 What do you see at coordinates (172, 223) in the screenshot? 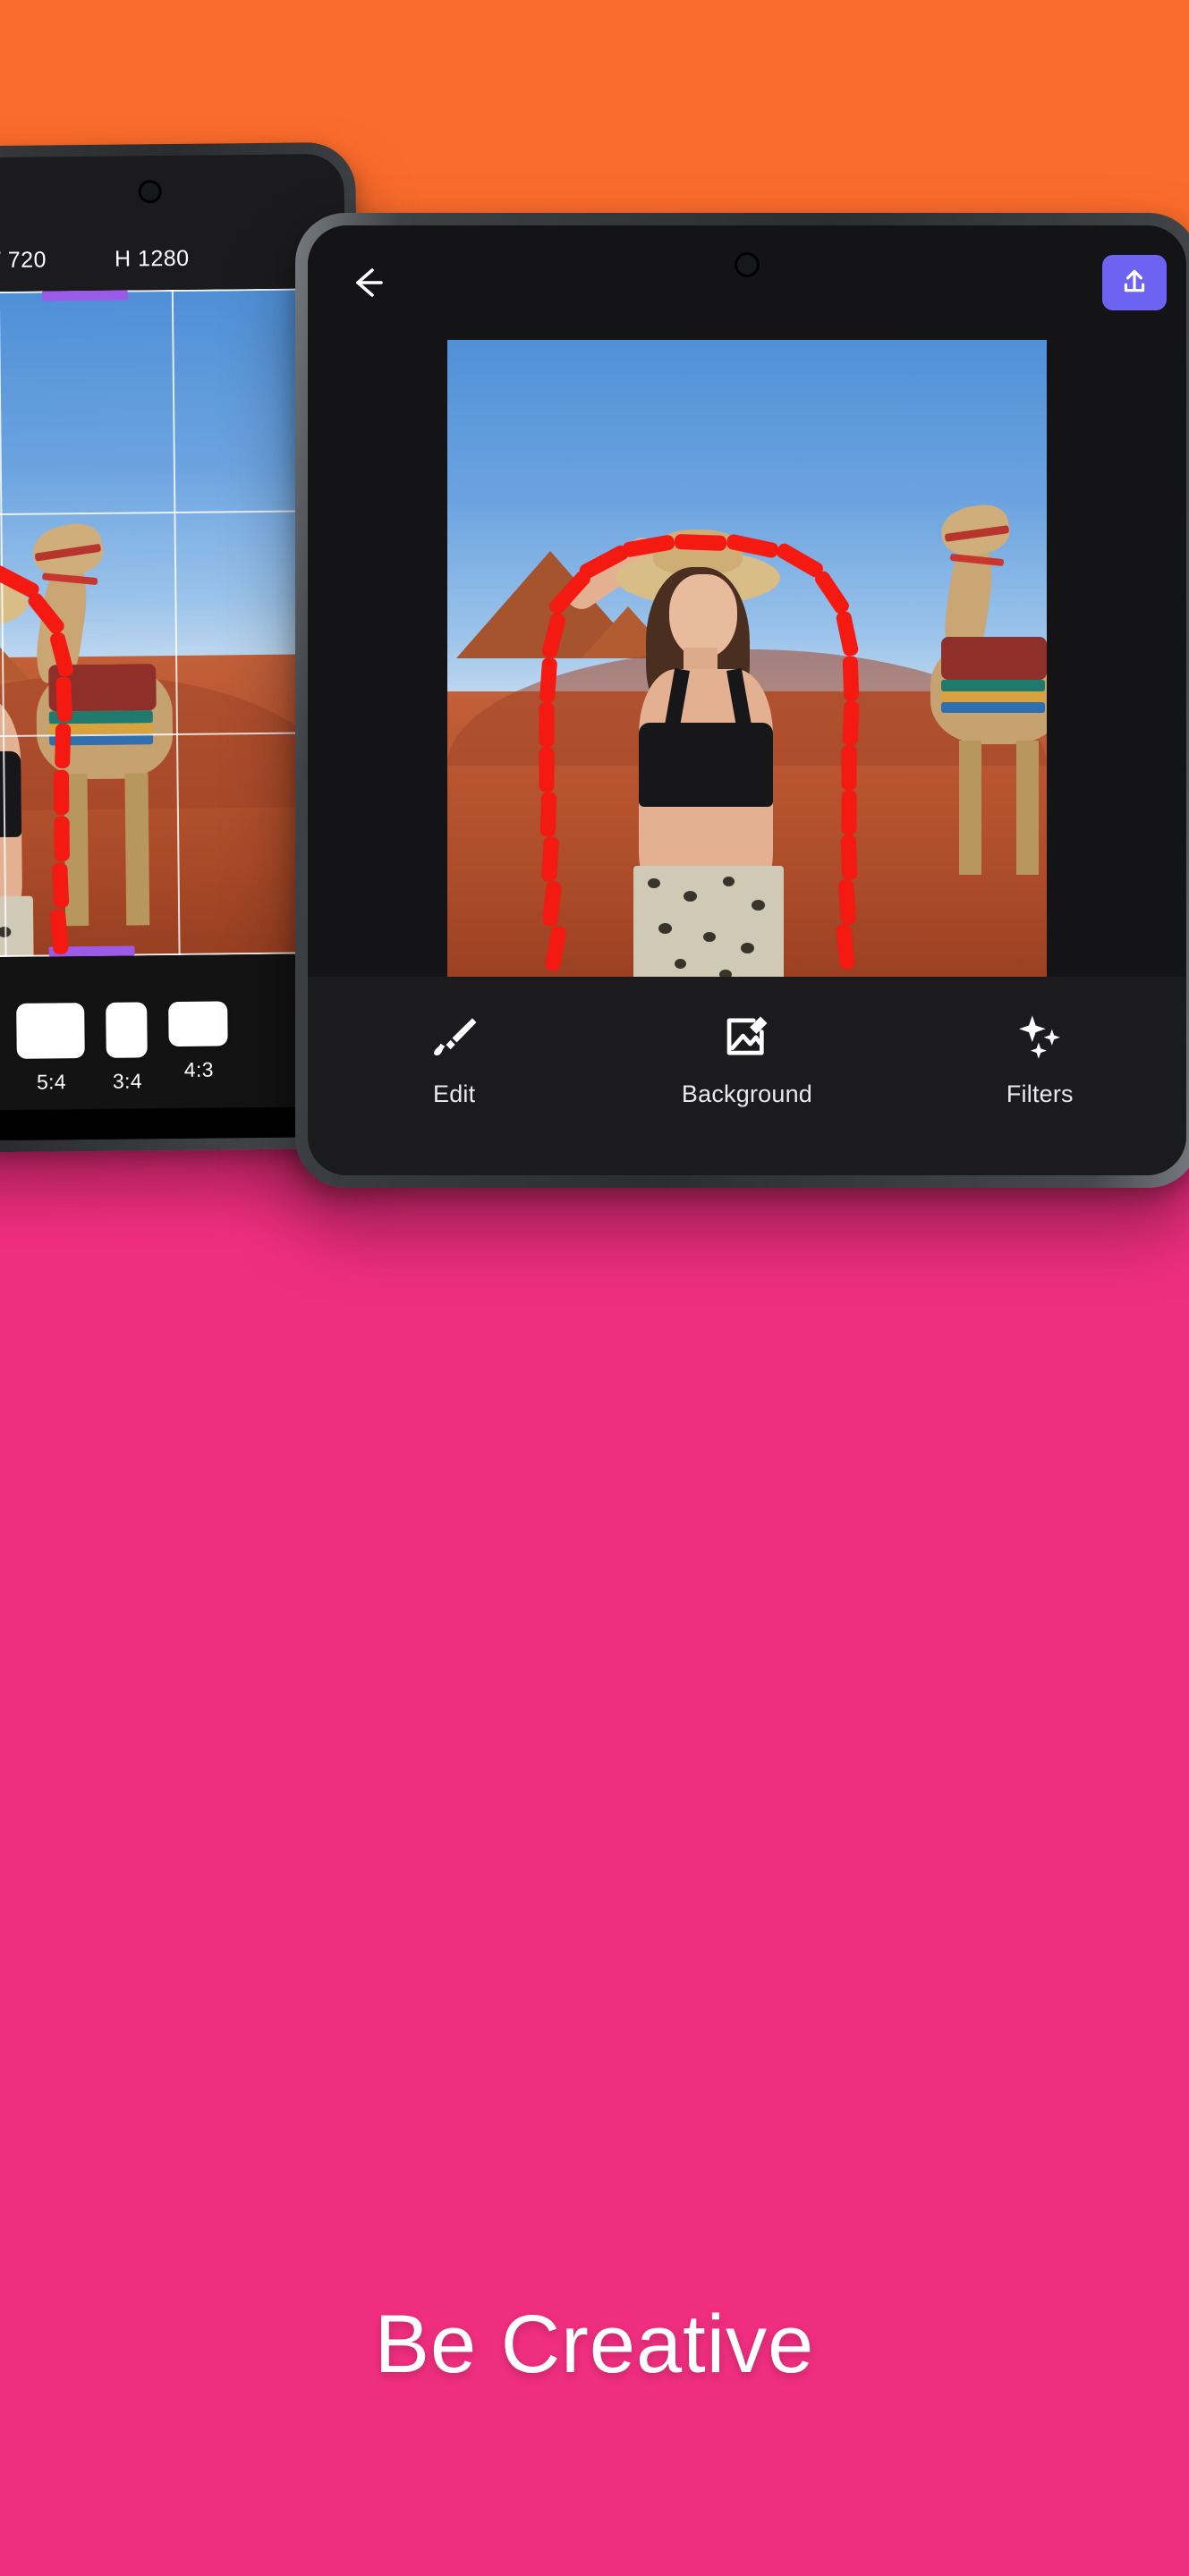
I see `crop-dimension-header: W 720 H 1280` at bounding box center [172, 223].